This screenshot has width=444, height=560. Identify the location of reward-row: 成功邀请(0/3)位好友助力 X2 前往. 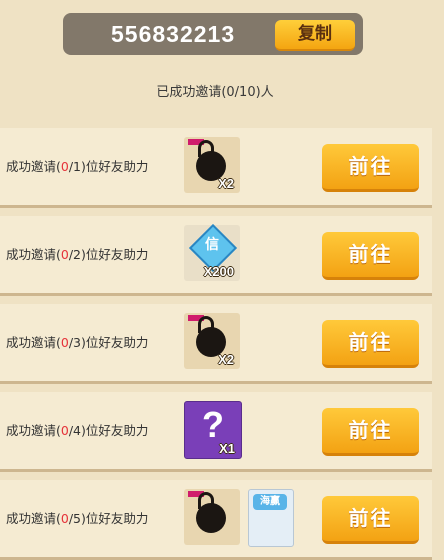
(216, 344).